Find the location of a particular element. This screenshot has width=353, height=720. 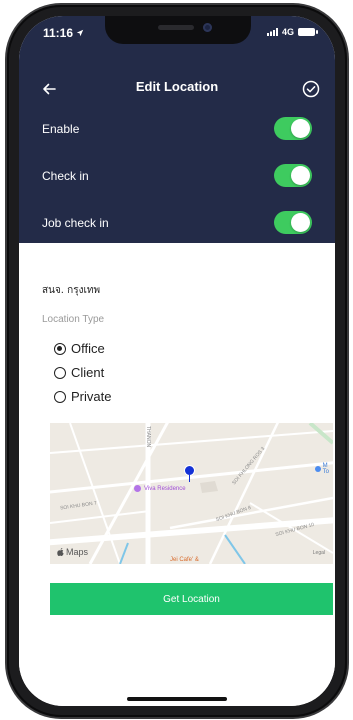

radio-client: Client is located at coordinates (79, 372).